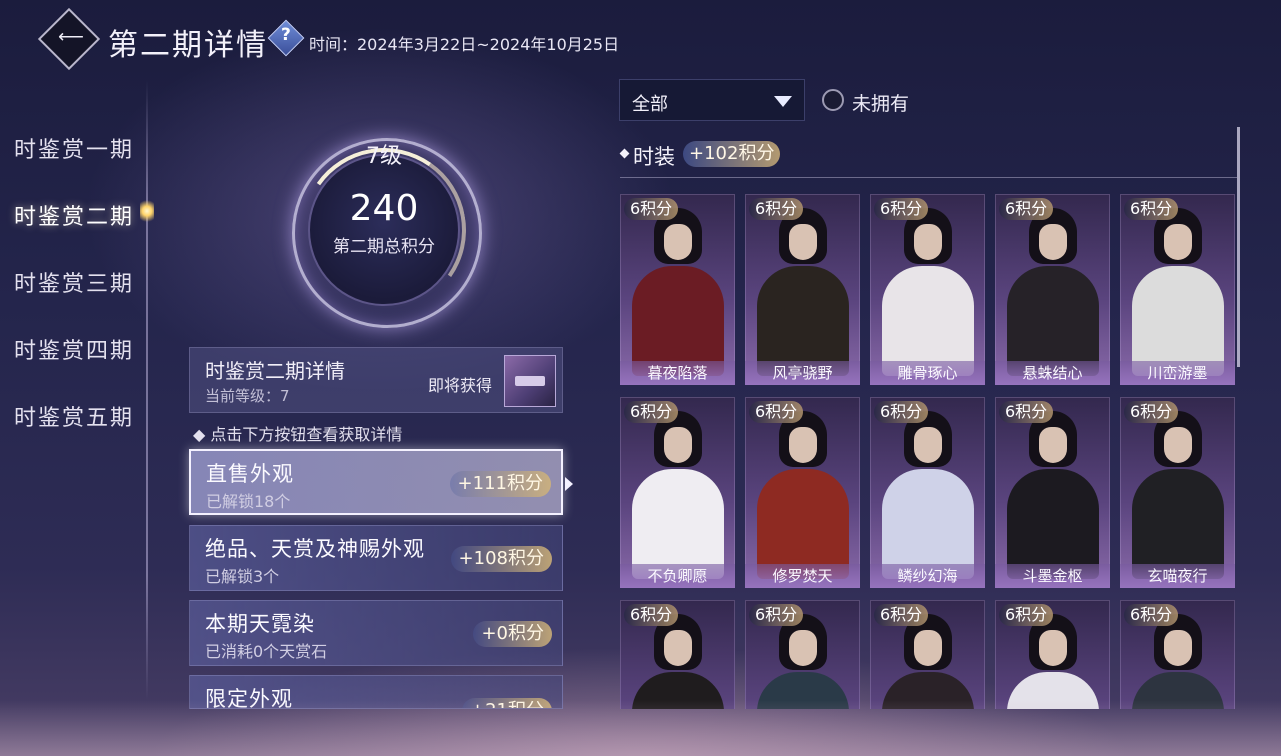 This screenshot has height=756, width=1281. I want to click on upcoming-reward-label: 即将获得, so click(460, 385).